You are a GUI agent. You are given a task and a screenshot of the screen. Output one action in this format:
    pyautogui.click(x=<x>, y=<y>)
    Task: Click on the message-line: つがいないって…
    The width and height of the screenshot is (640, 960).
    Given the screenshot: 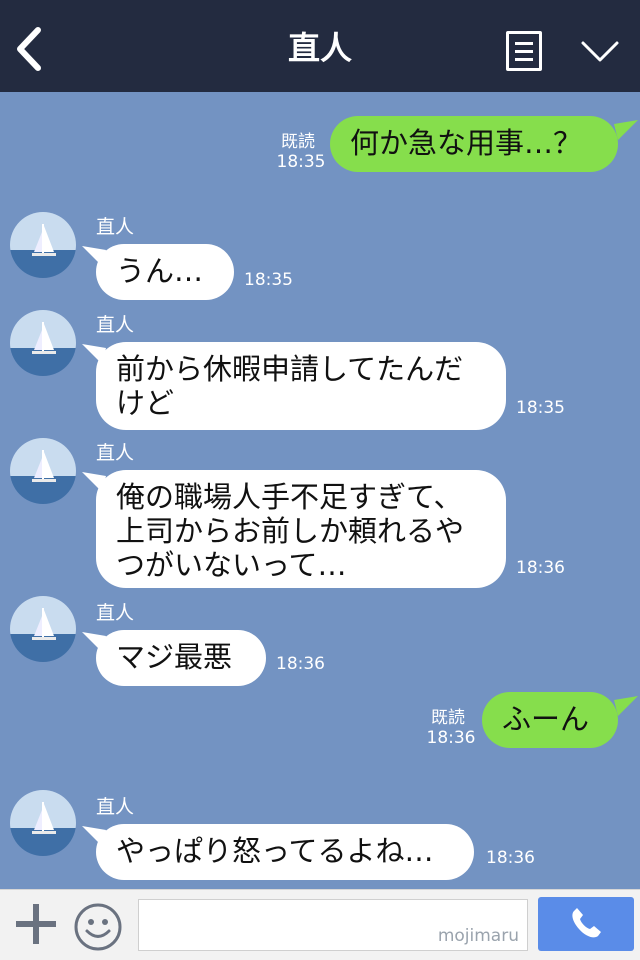 What is the action you would take?
    pyautogui.click(x=231, y=565)
    